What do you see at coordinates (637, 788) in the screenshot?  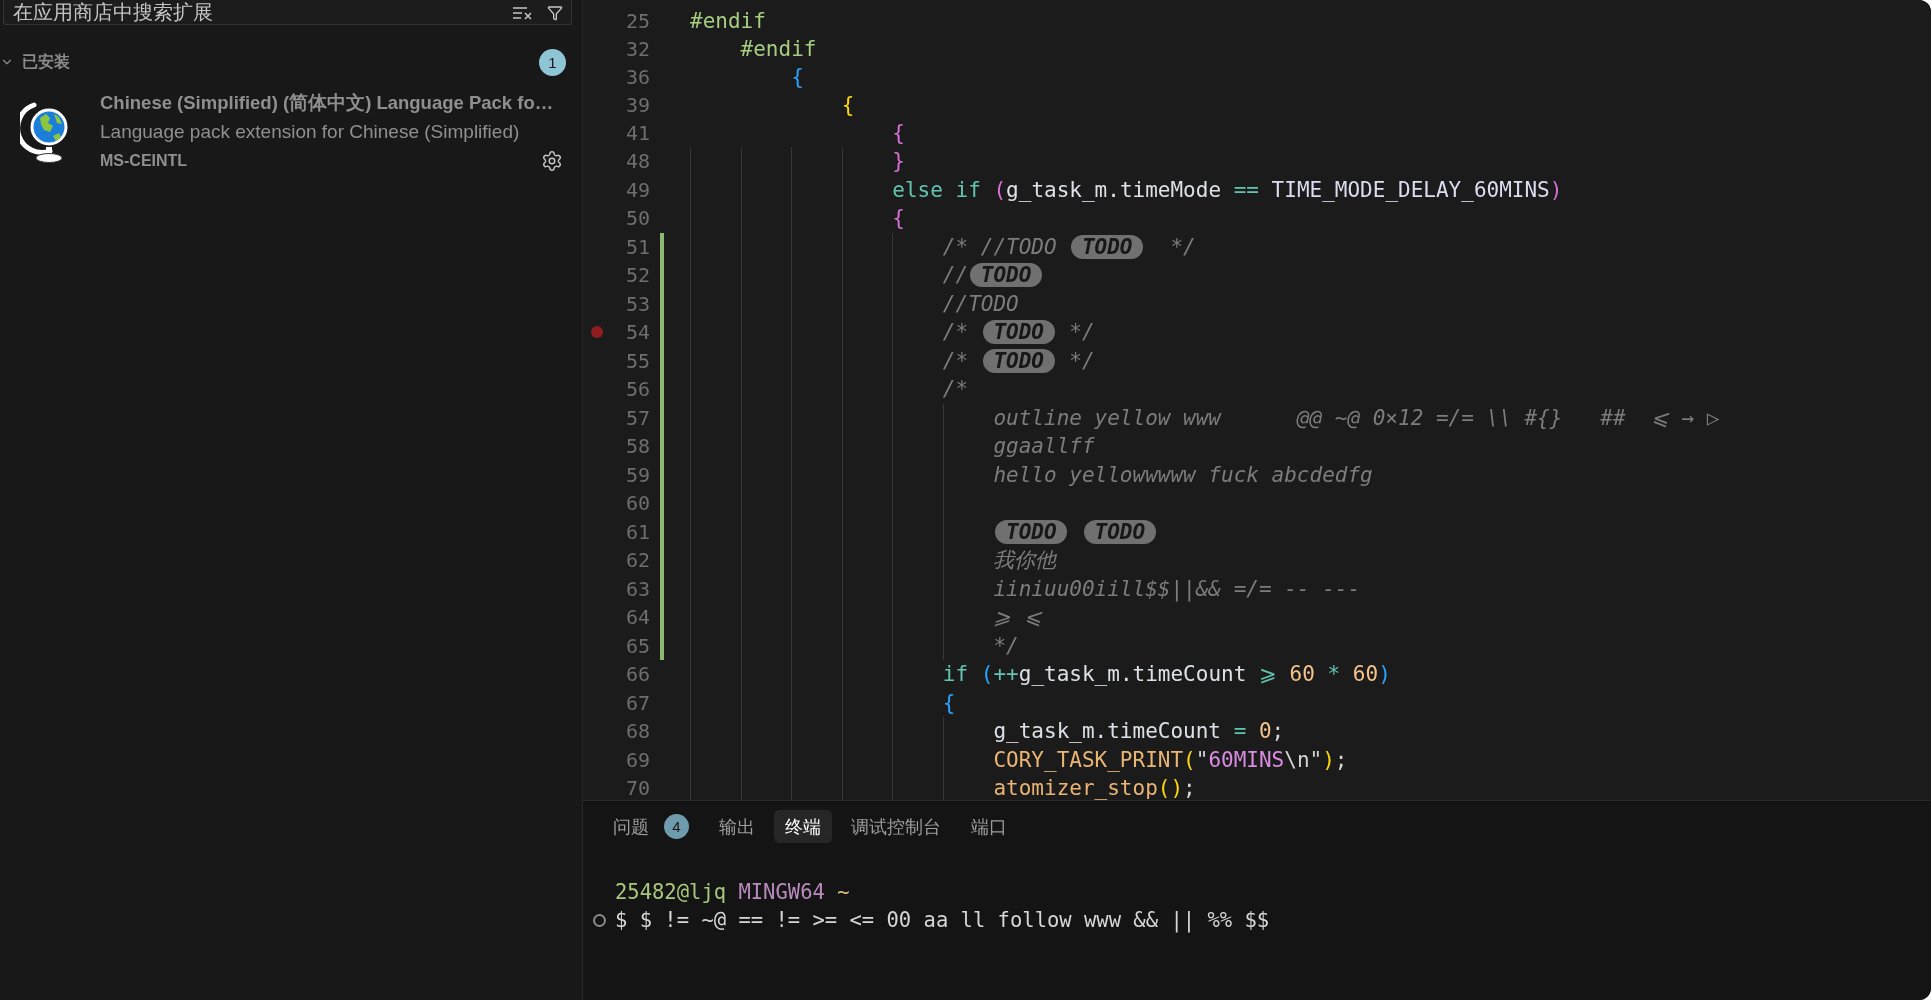 I see `line-number: 70` at bounding box center [637, 788].